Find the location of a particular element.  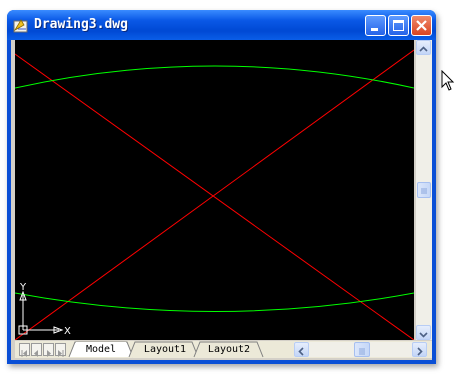

arrow-right-icon is located at coordinates (420, 351).